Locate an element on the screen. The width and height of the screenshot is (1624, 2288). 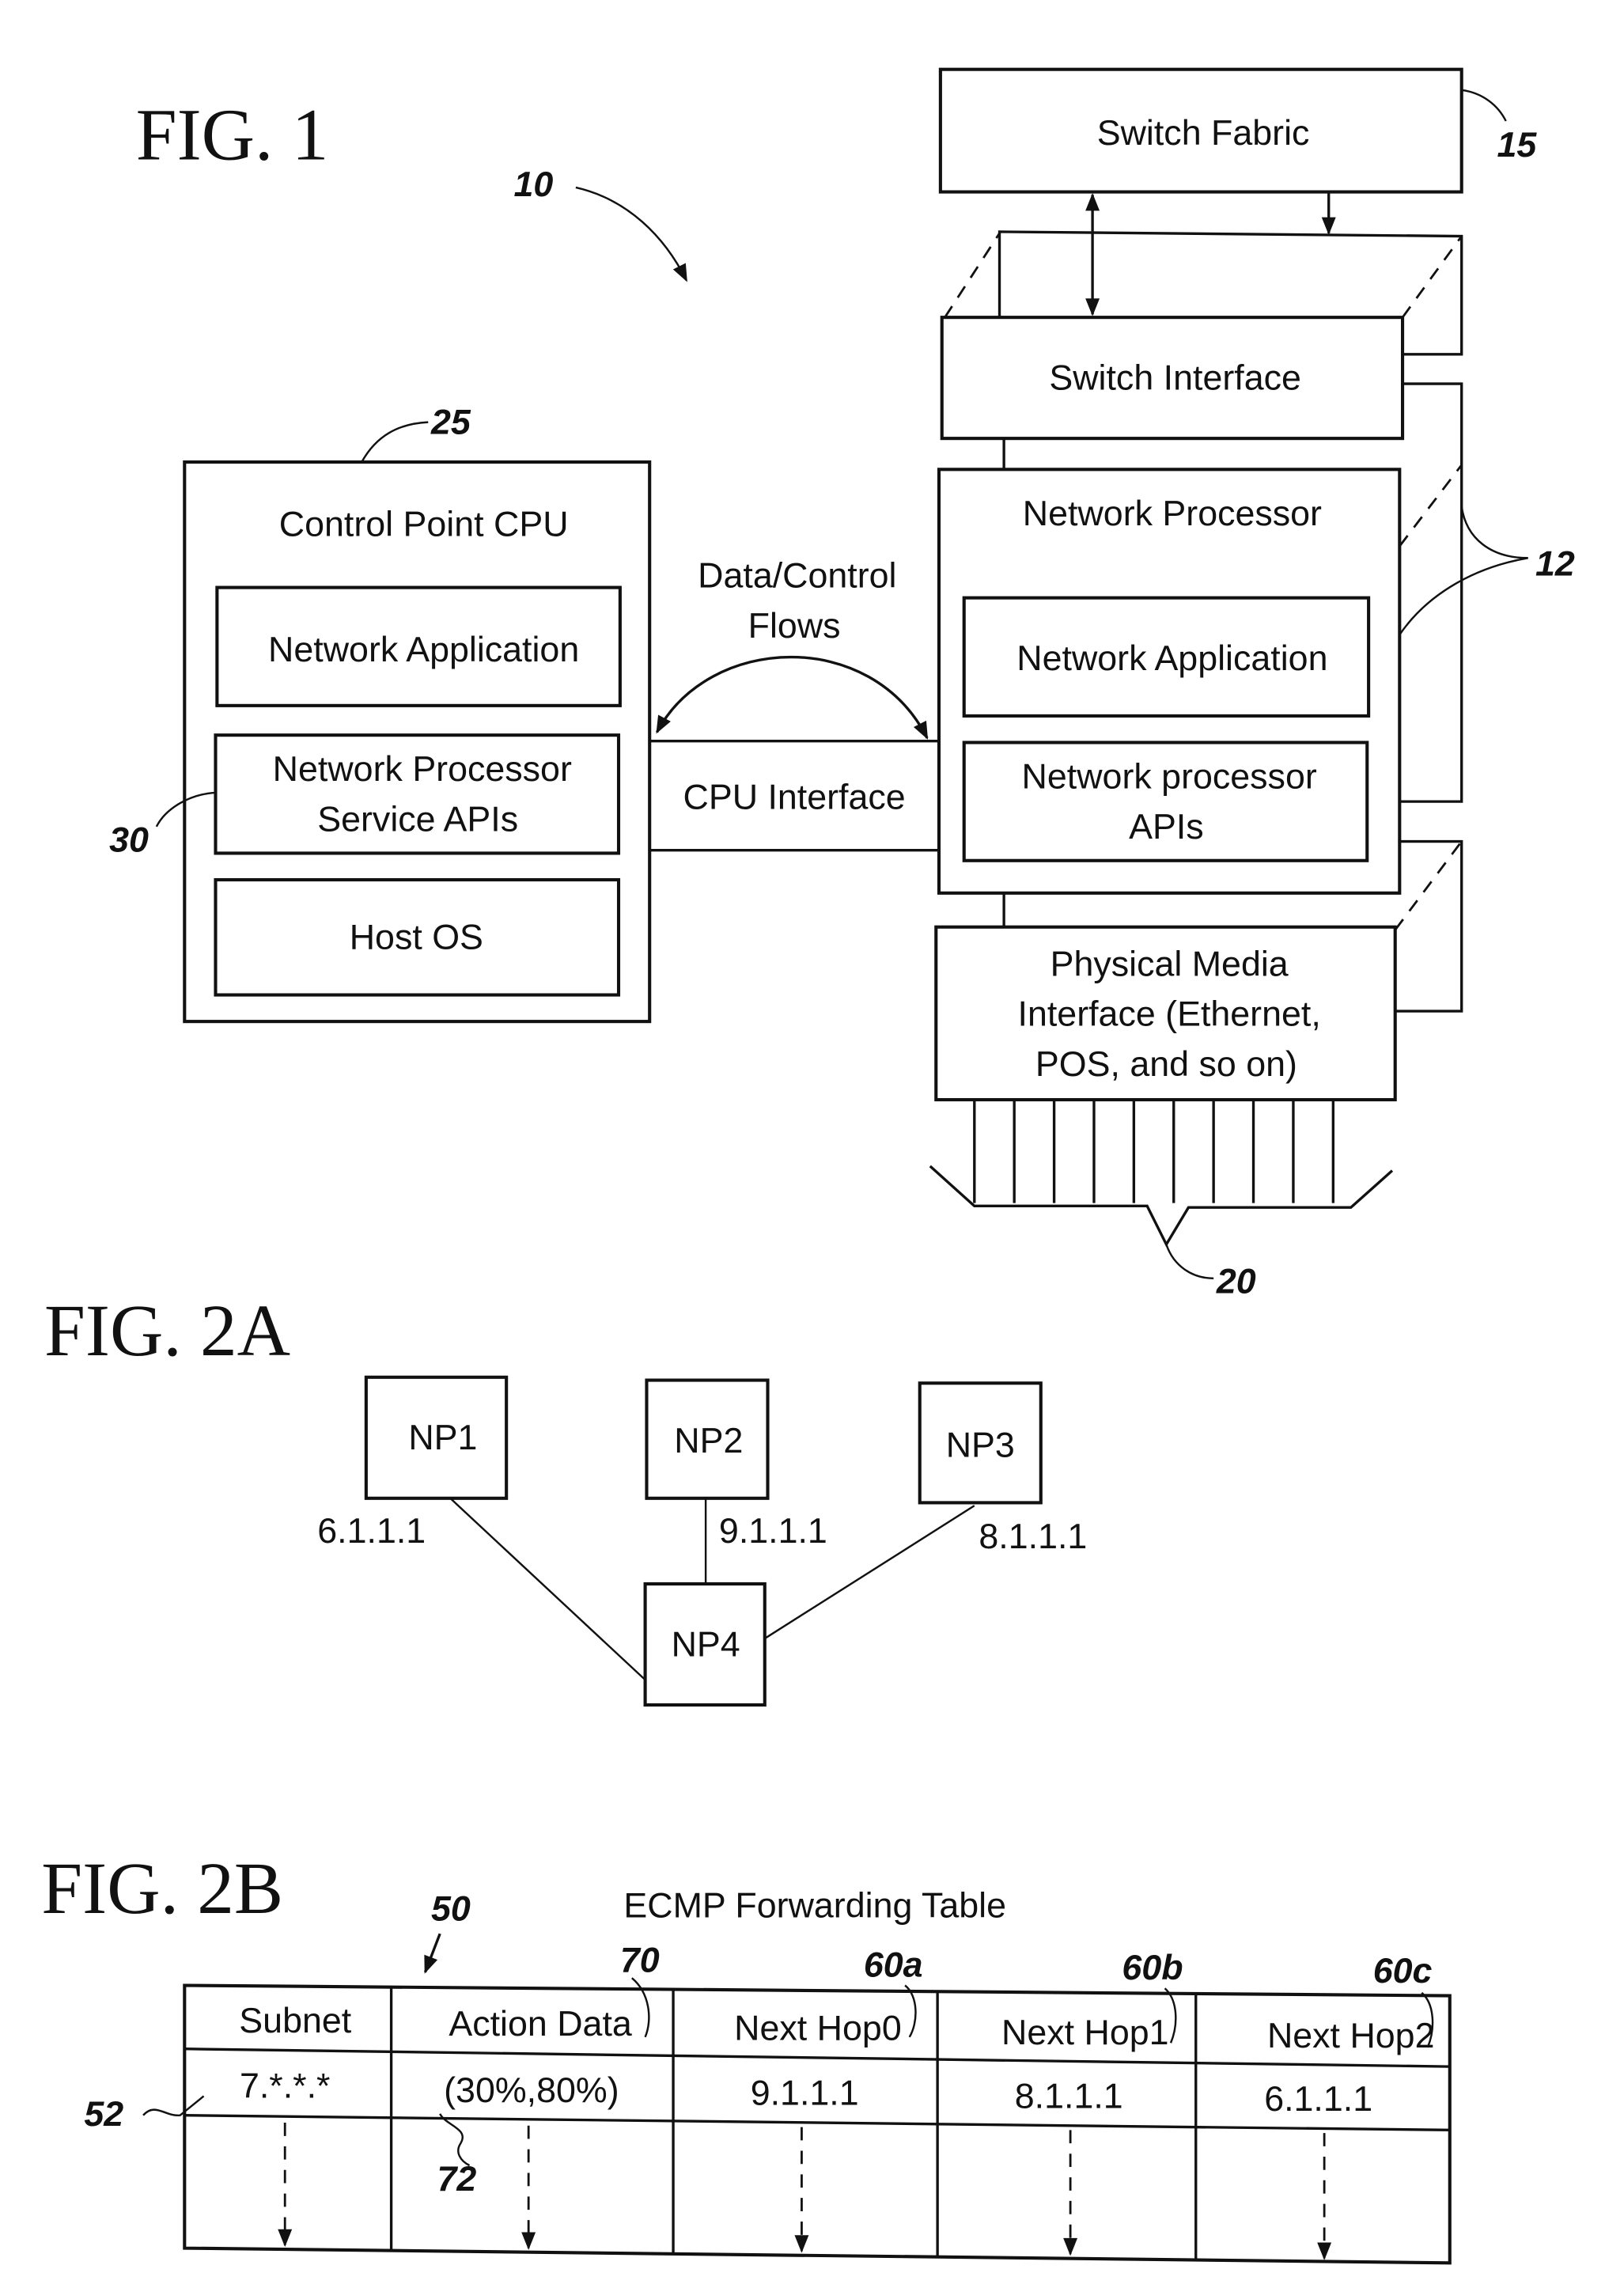
node-np1-label: NP1 is located at coordinates (443, 1437).